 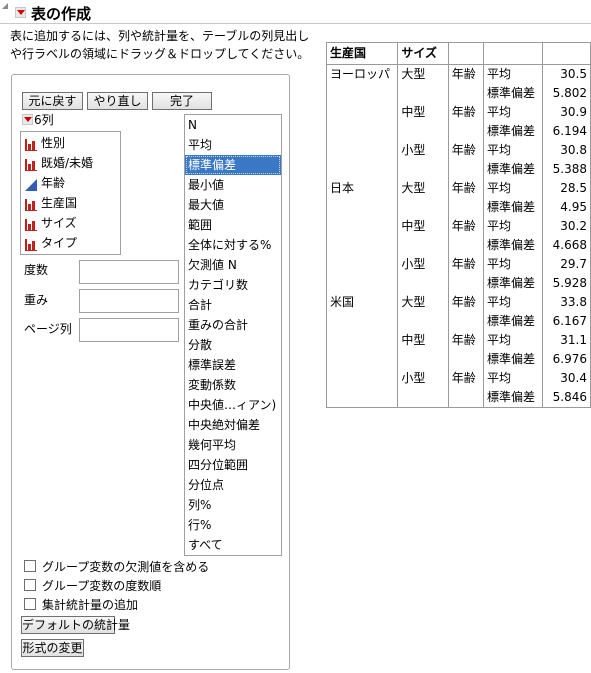 What do you see at coordinates (233, 245) in the screenshot?
I see `statistic-item: 全体に対する%` at bounding box center [233, 245].